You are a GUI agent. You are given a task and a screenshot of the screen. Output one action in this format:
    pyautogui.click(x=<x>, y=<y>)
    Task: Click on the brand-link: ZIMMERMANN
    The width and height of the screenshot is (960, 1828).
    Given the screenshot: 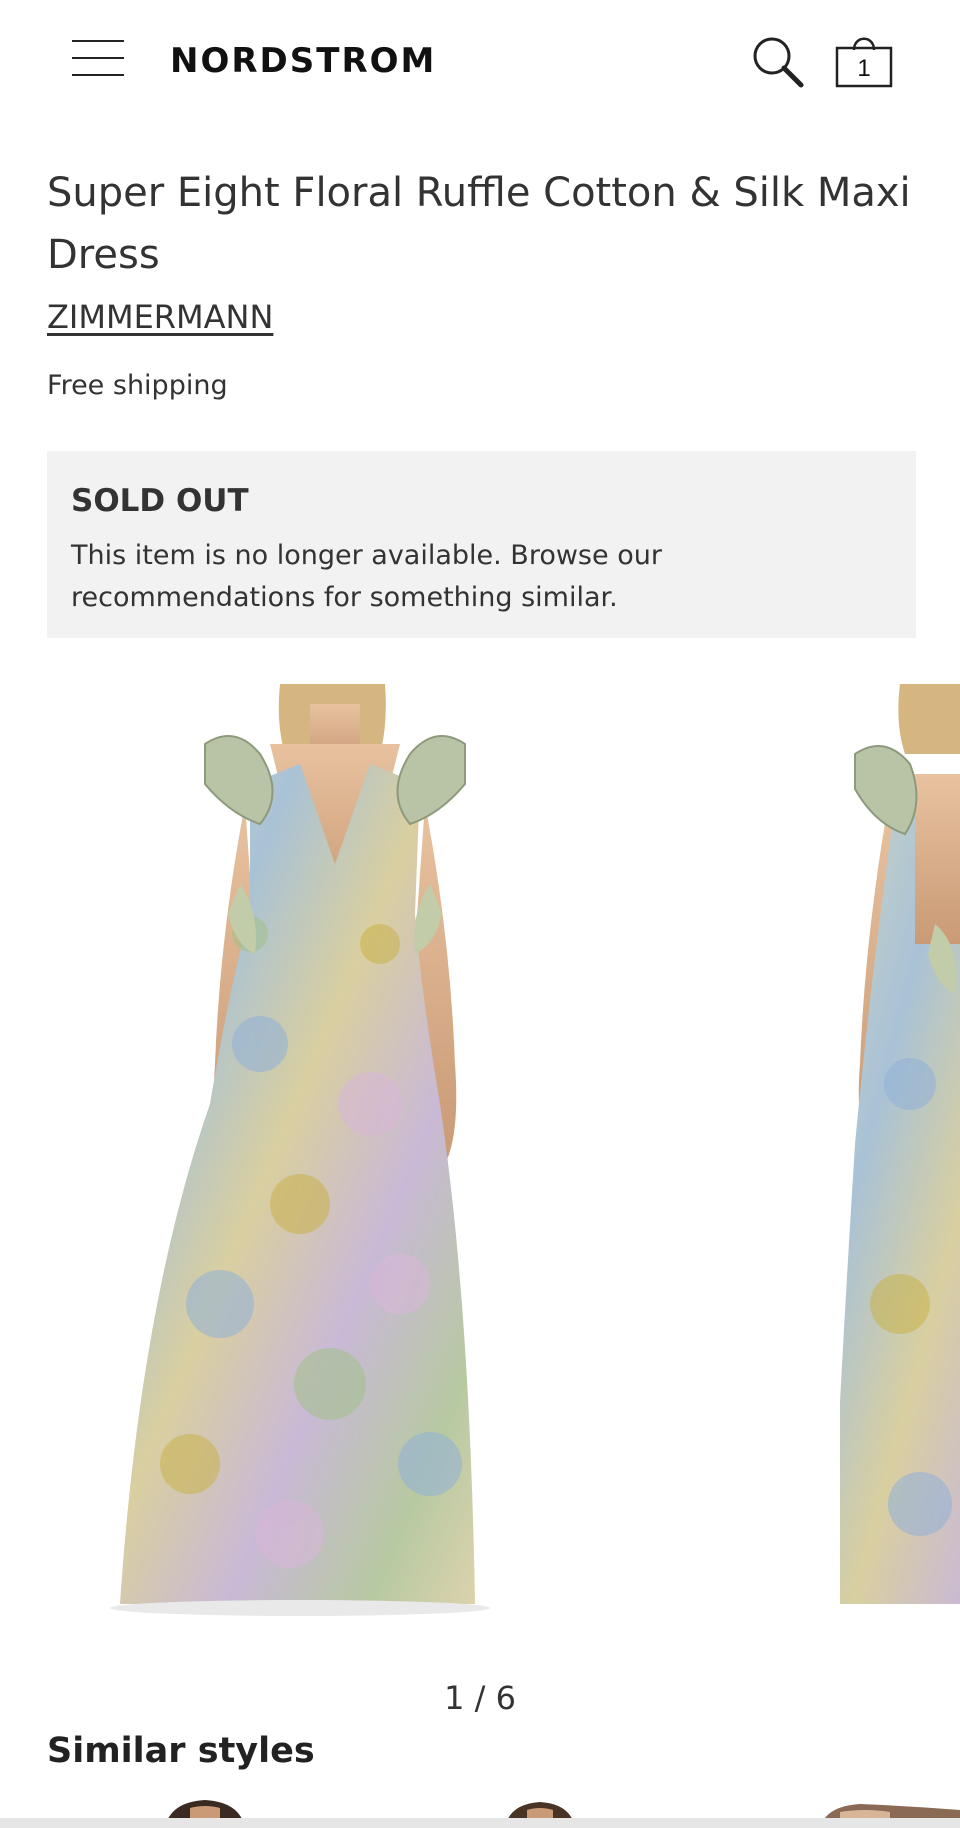 What is the action you would take?
    pyautogui.click(x=160, y=317)
    